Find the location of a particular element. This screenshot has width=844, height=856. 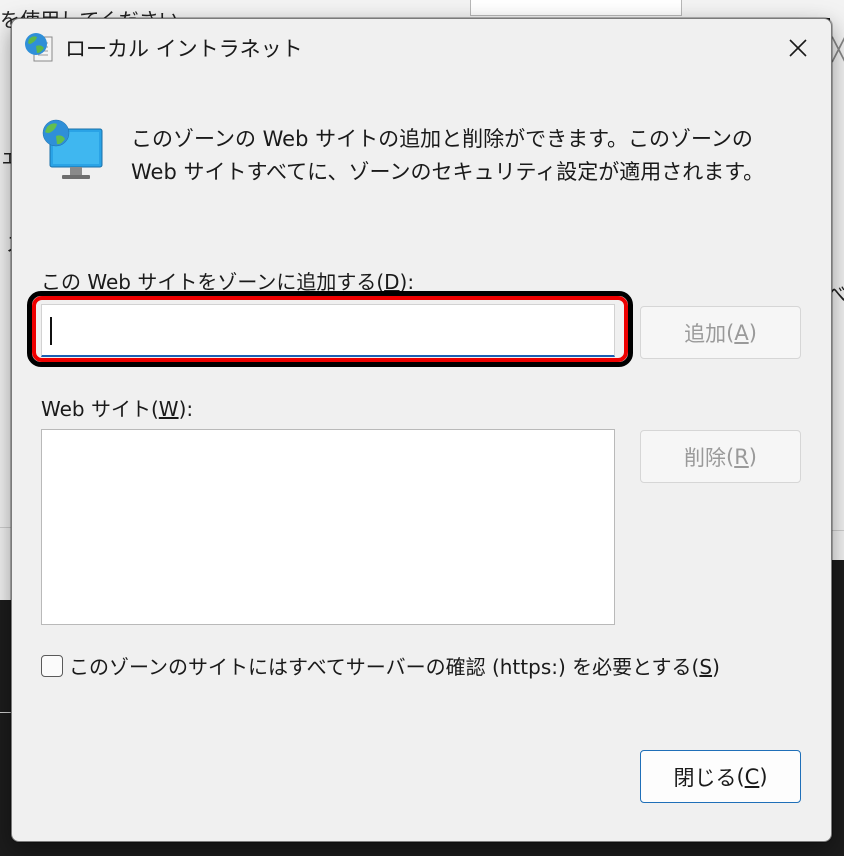

https-checkbox is located at coordinates (52, 665).